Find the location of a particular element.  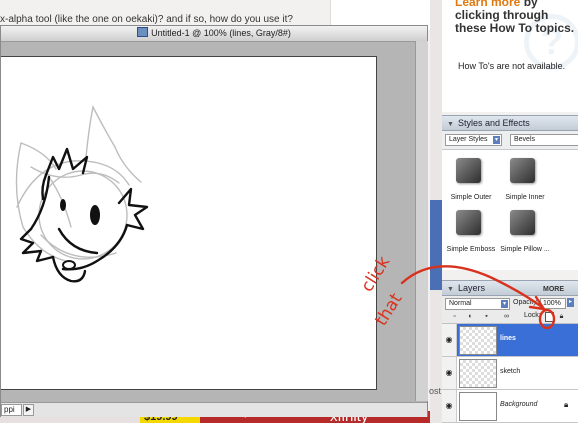

styles-toolbar: Layer Styles ▾ Bevels is located at coordinates (510, 140).